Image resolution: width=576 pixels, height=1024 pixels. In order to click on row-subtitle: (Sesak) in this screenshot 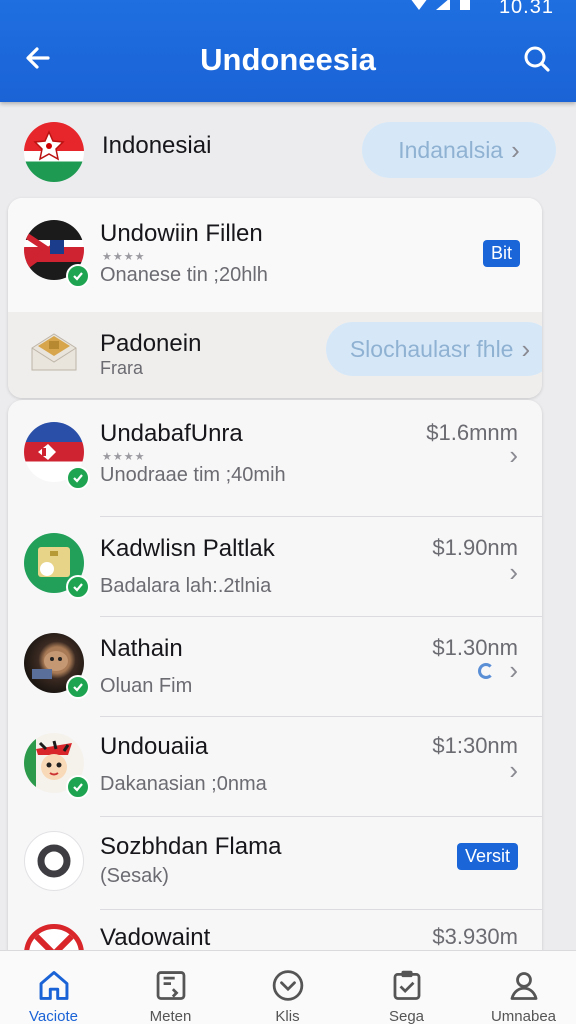, I will do `click(134, 876)`.